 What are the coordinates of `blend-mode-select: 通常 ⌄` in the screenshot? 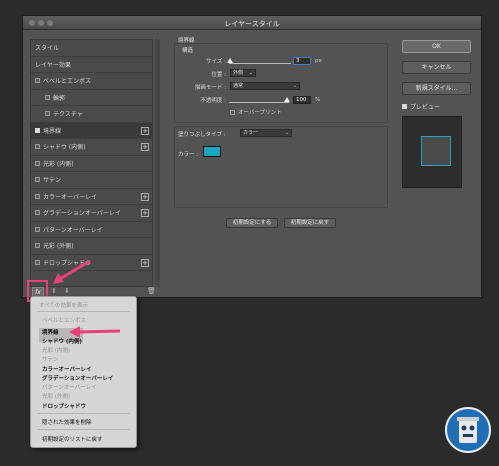 It's located at (265, 86).